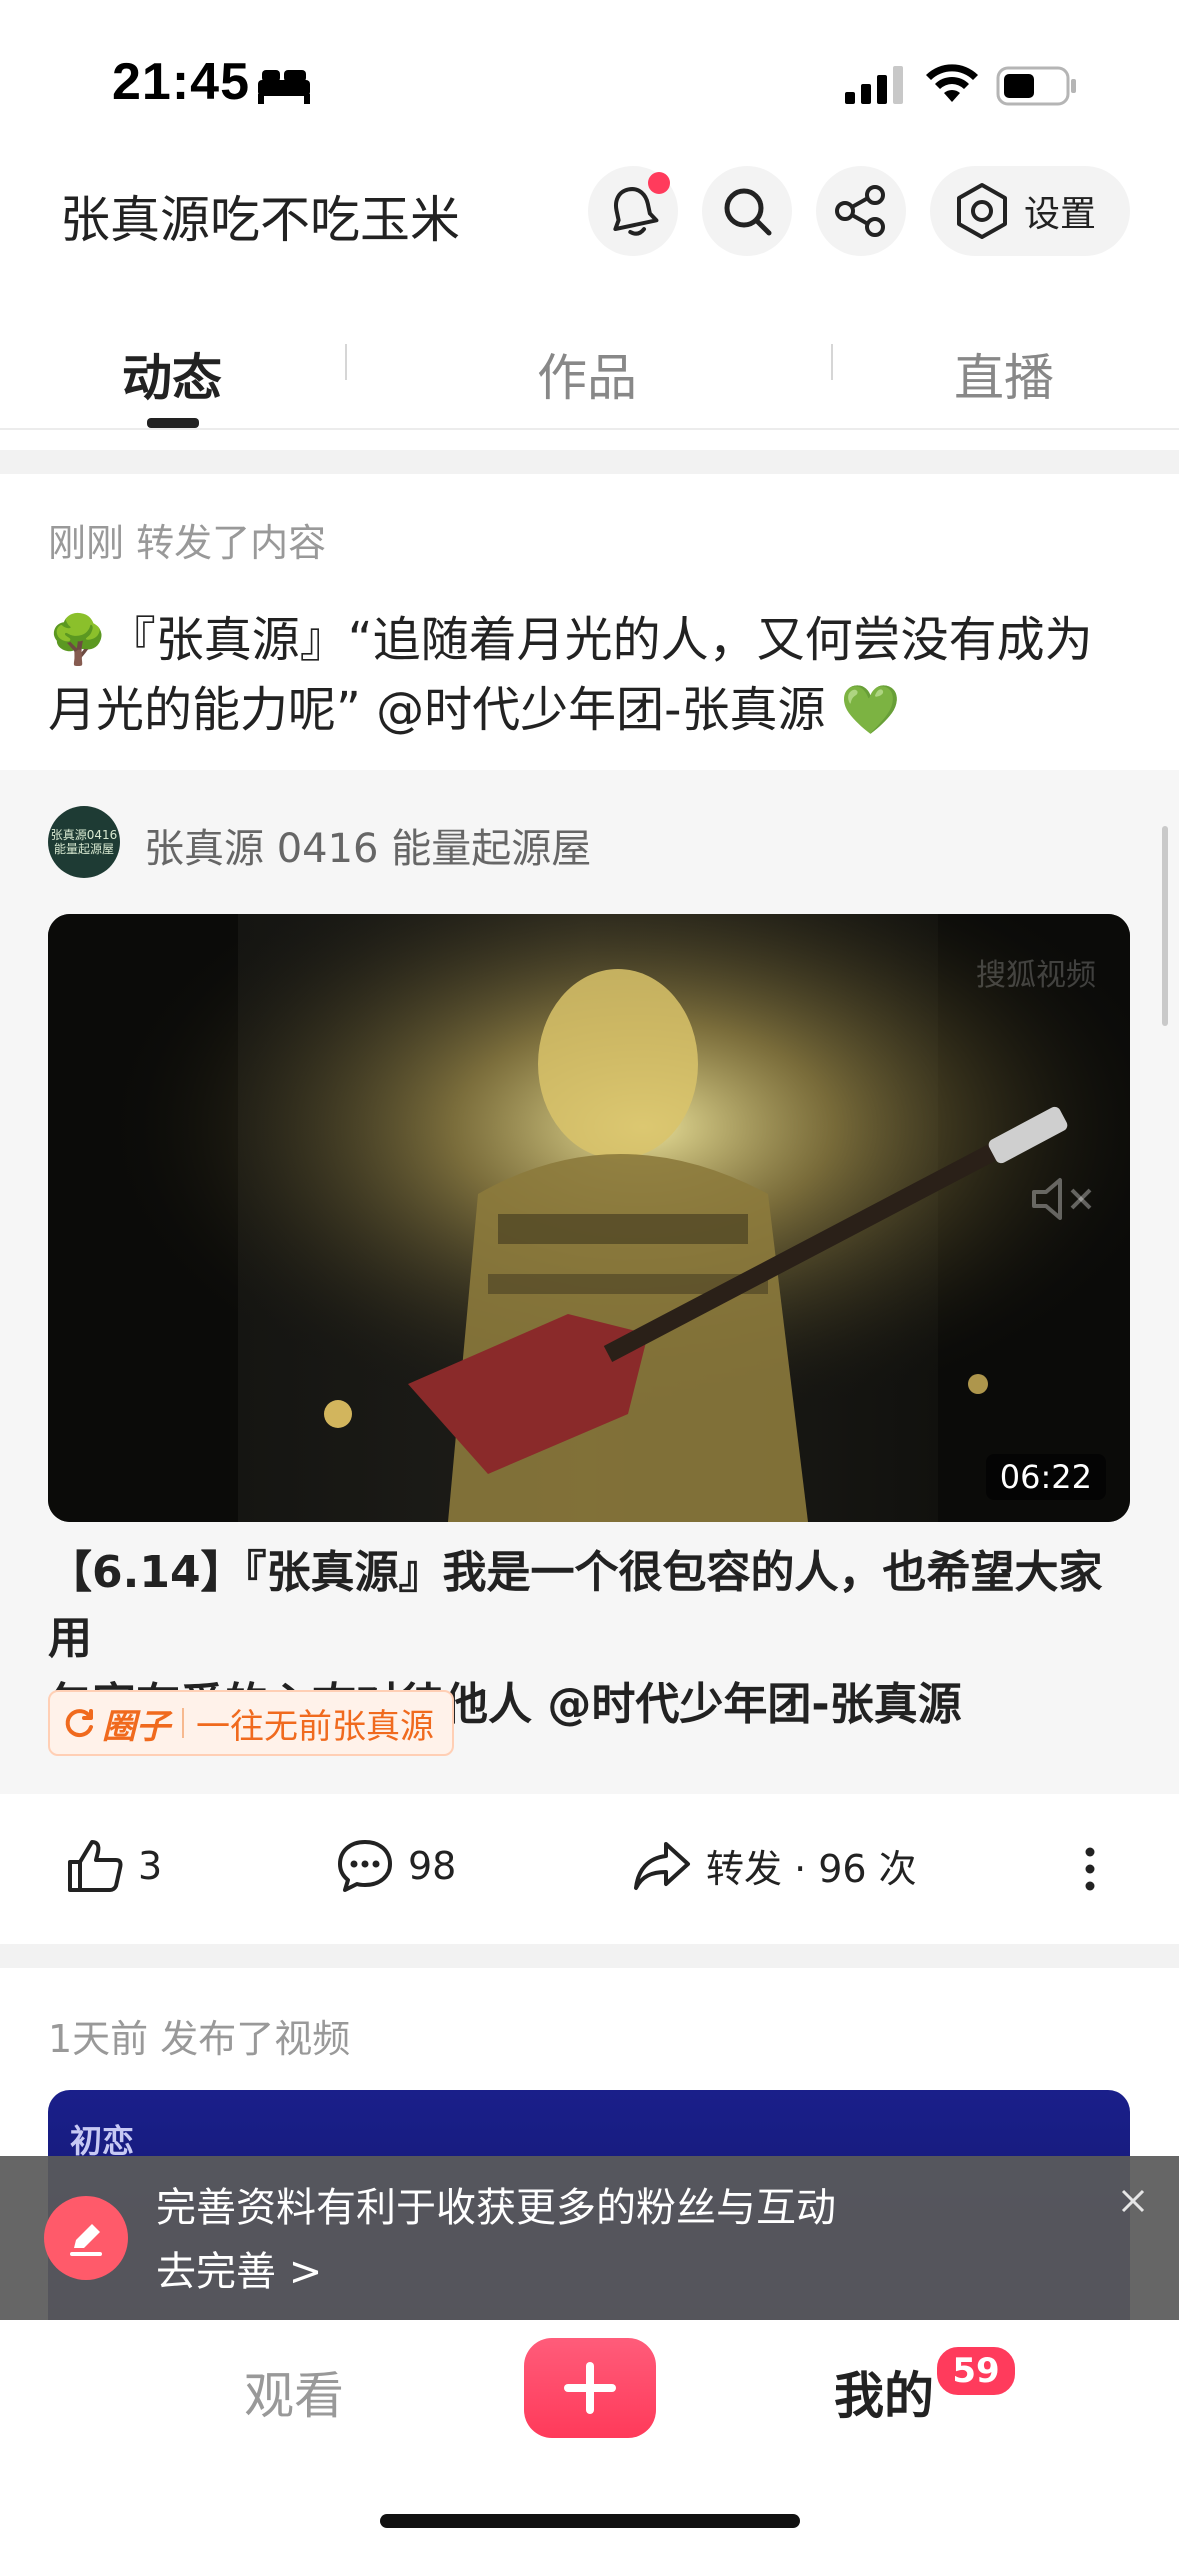 The height and width of the screenshot is (2556, 1179). What do you see at coordinates (474, 710) in the screenshot?
I see `post-text-line: 月光的能力呢” @时代少年团-张真源 💚` at bounding box center [474, 710].